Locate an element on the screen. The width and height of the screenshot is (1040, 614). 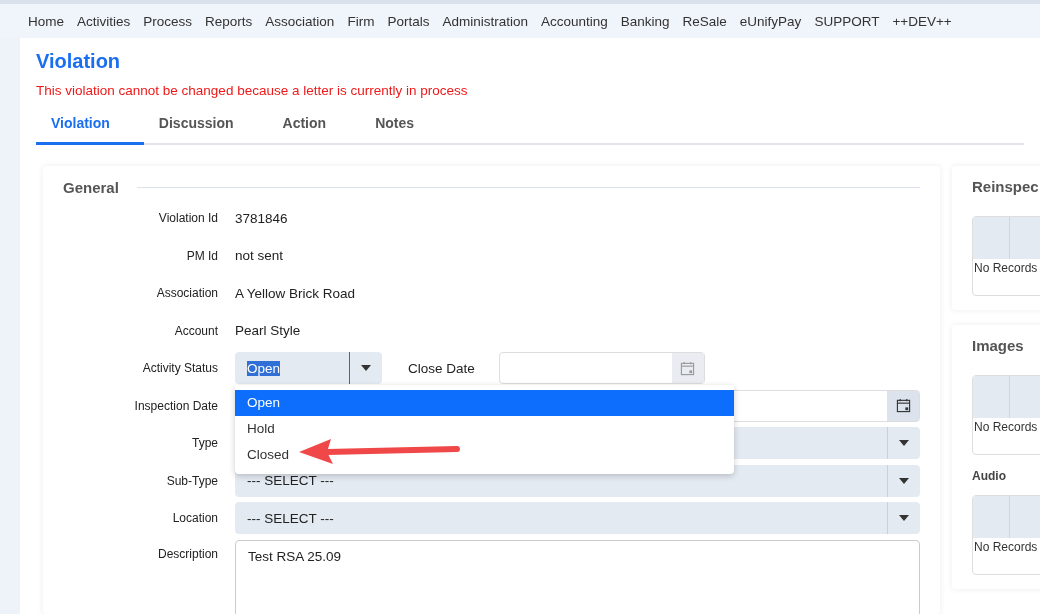
nav-link: Administration is located at coordinates (485, 21).